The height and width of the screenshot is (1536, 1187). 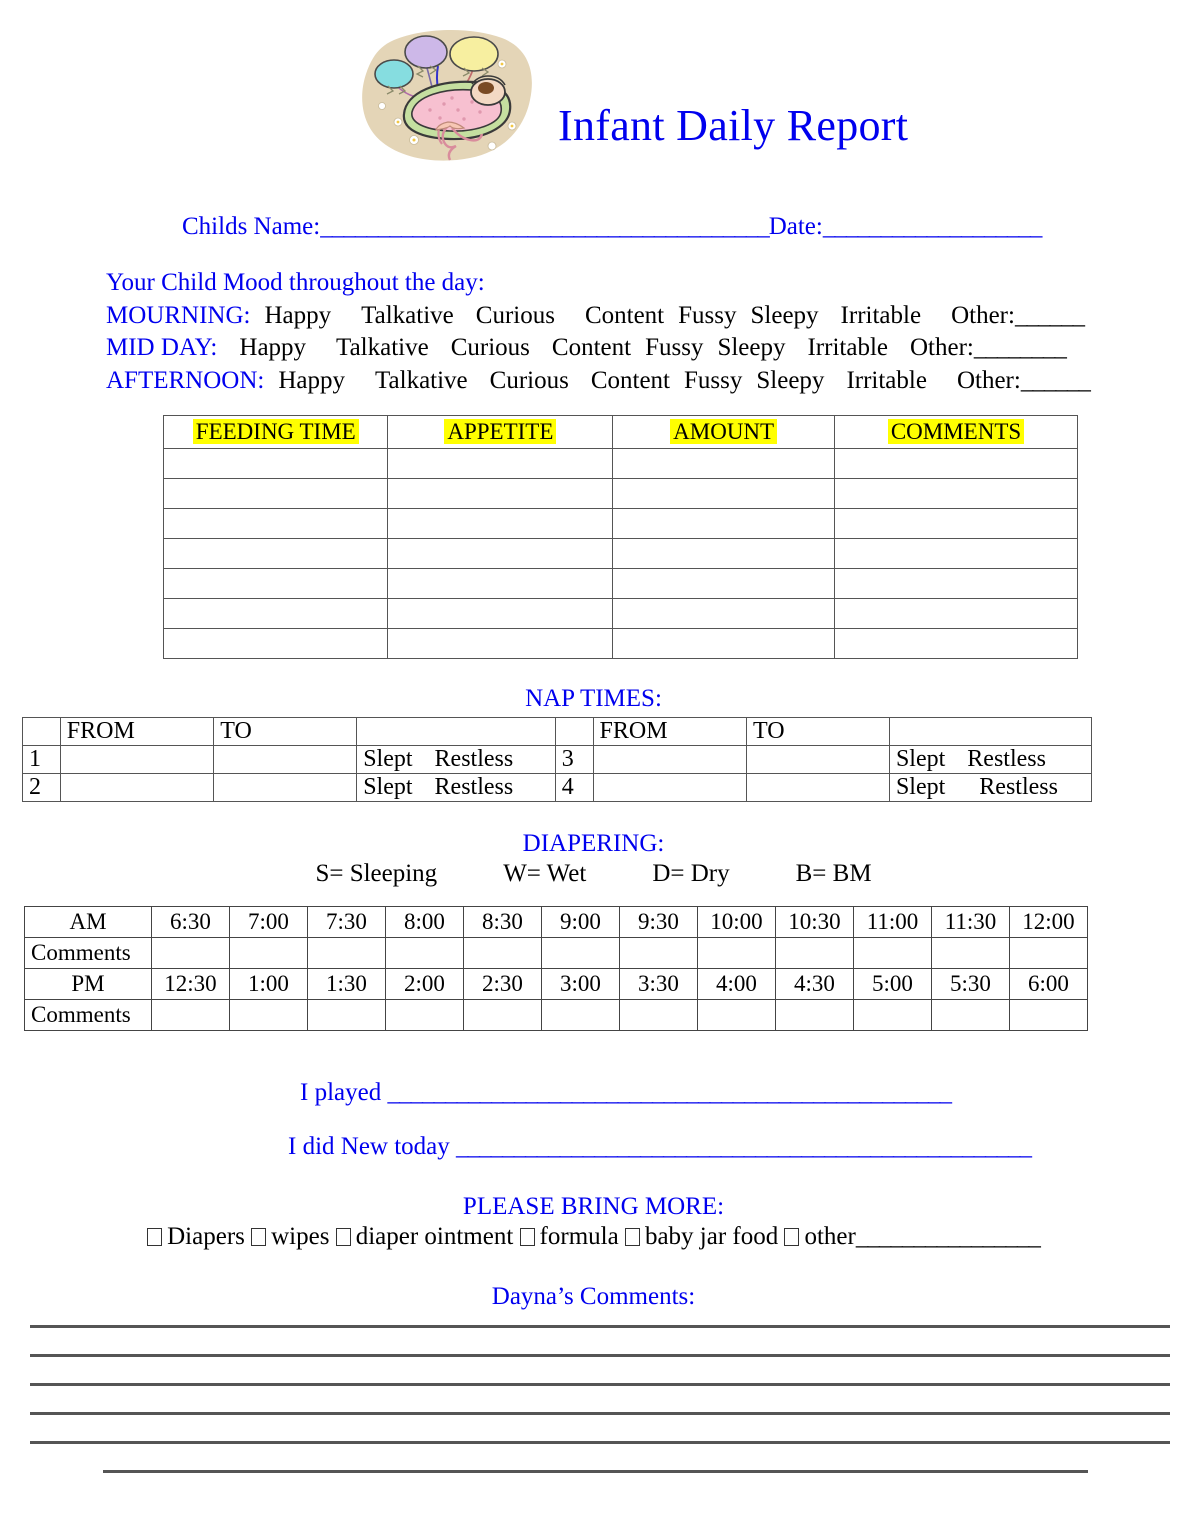 I want to click on bring-item-diapers: Diapers, so click(x=206, y=1236).